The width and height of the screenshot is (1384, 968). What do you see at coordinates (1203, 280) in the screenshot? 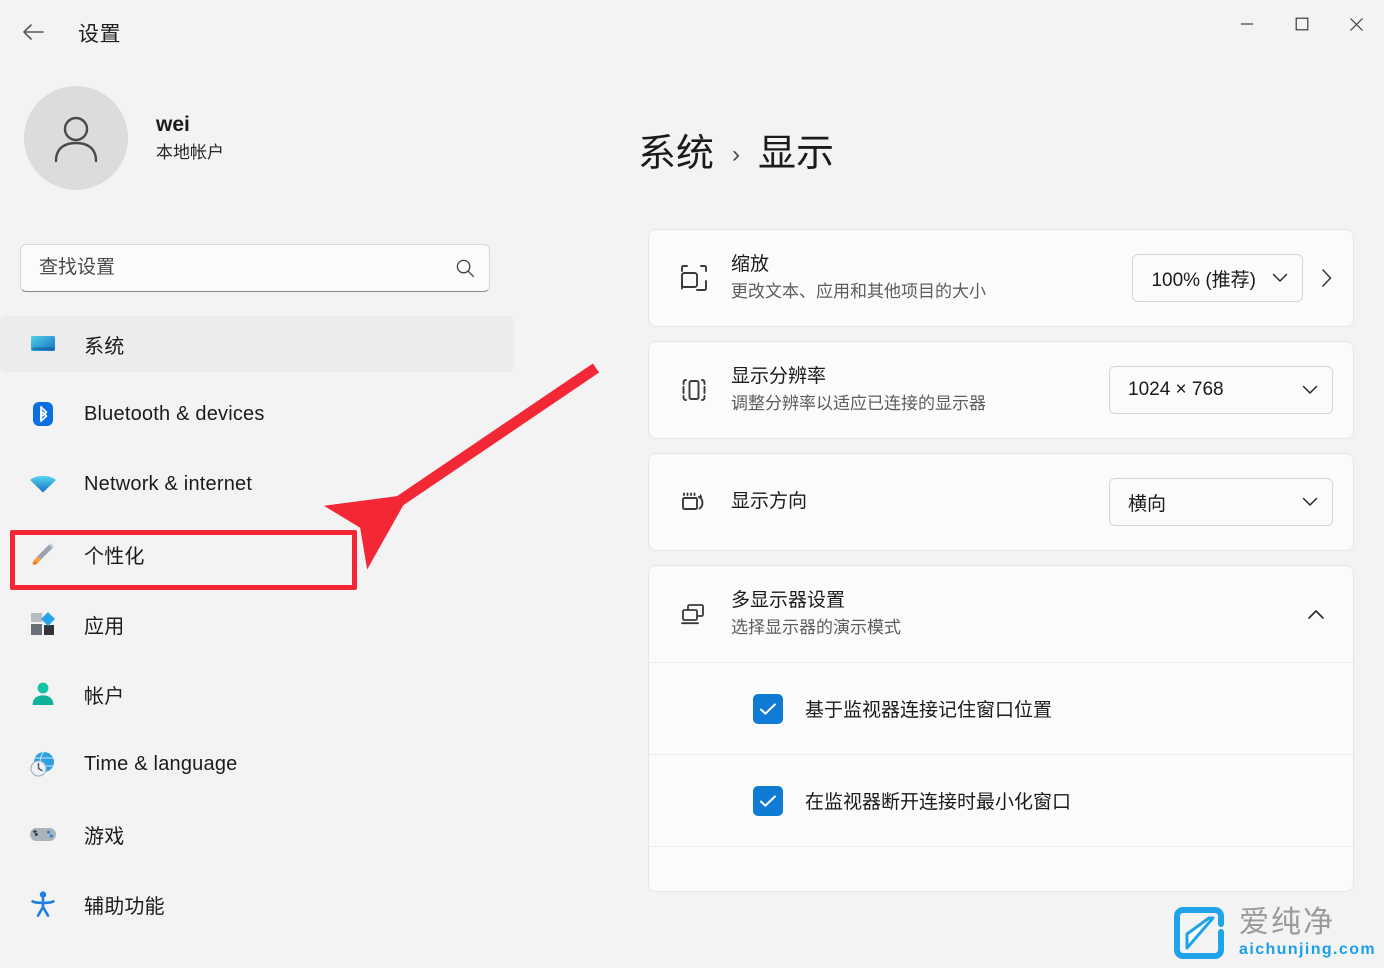
I see `scale-value: 100% (推荐)` at bounding box center [1203, 280].